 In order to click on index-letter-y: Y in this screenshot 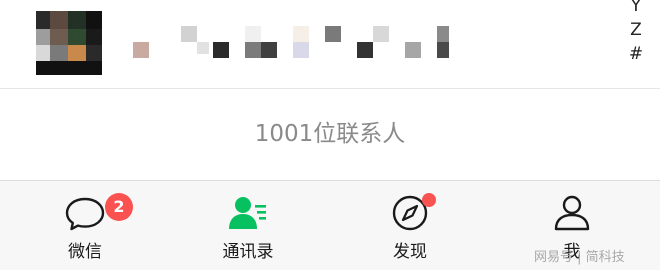, I will do `click(636, 9)`.